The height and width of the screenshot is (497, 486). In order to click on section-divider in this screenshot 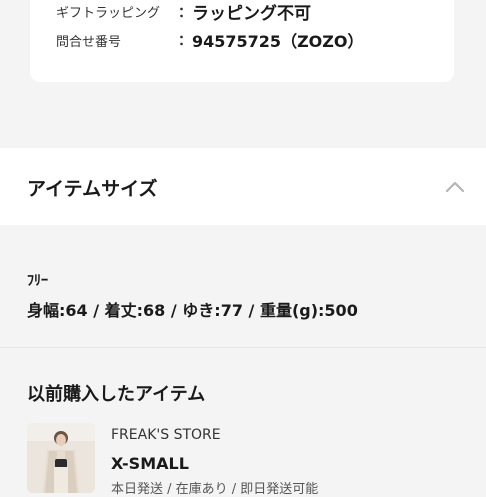, I will do `click(243, 347)`.